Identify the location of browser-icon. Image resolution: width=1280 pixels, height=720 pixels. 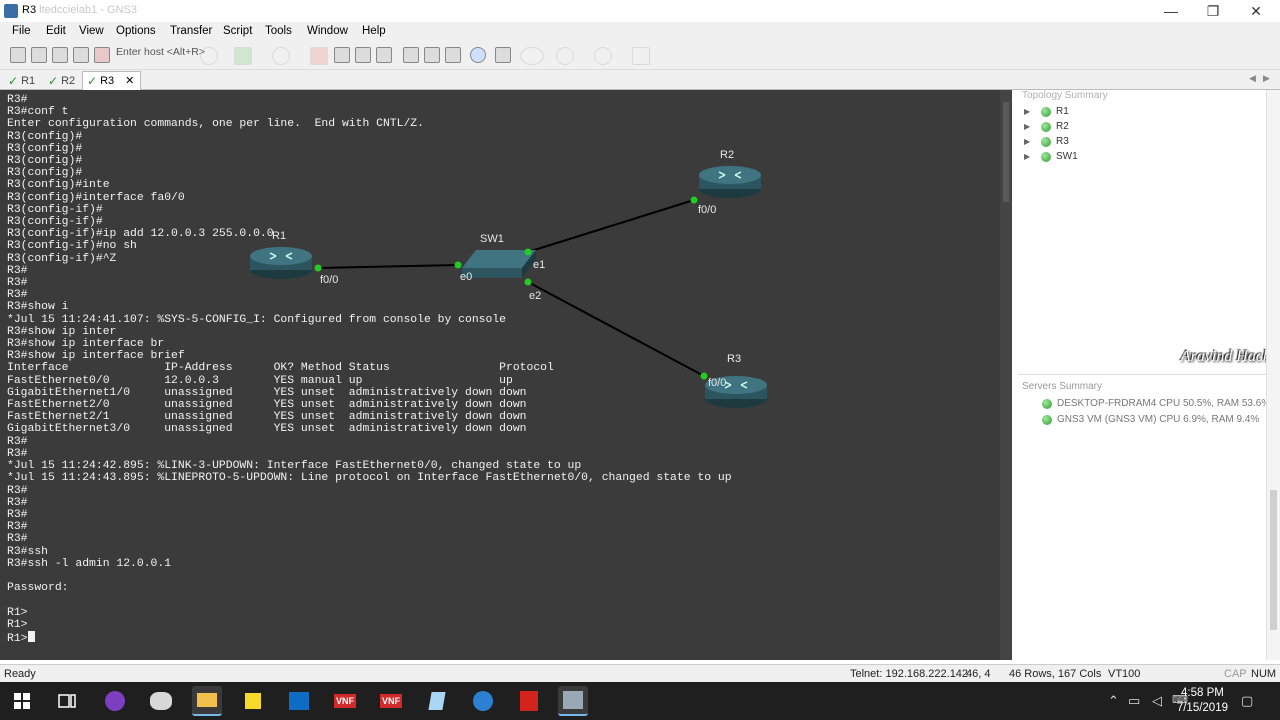
(483, 701).